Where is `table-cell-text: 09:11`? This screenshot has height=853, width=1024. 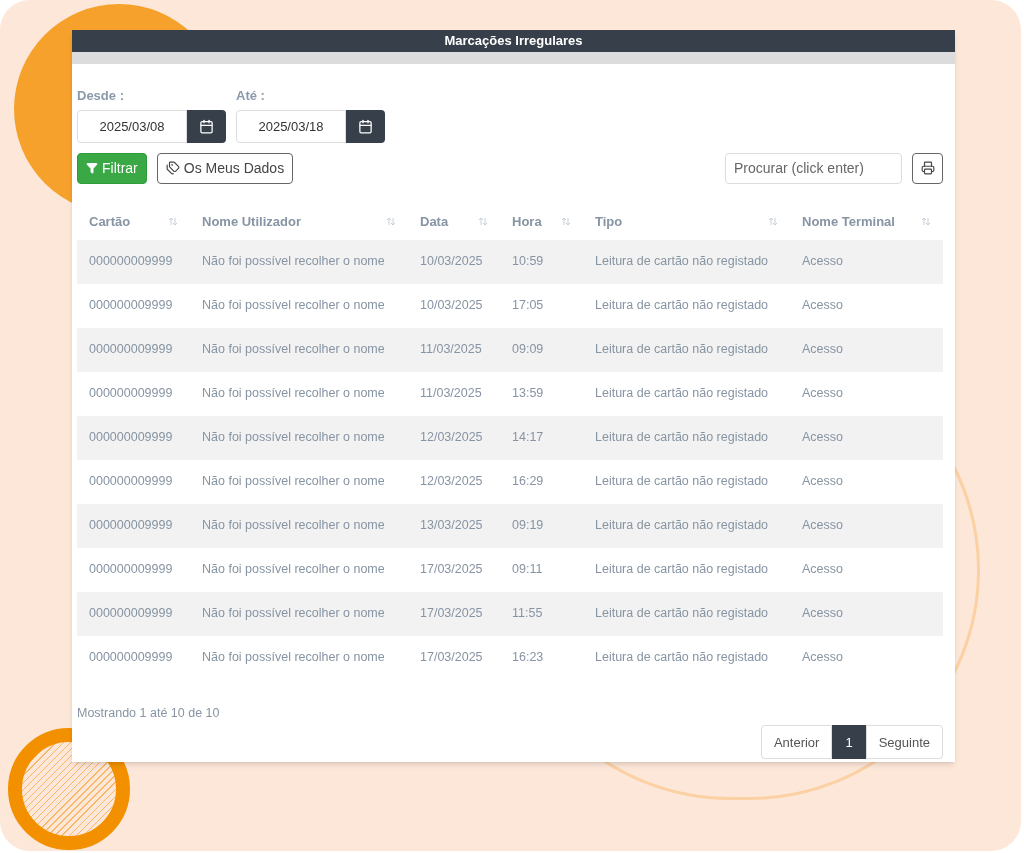 table-cell-text: 09:11 is located at coordinates (527, 570).